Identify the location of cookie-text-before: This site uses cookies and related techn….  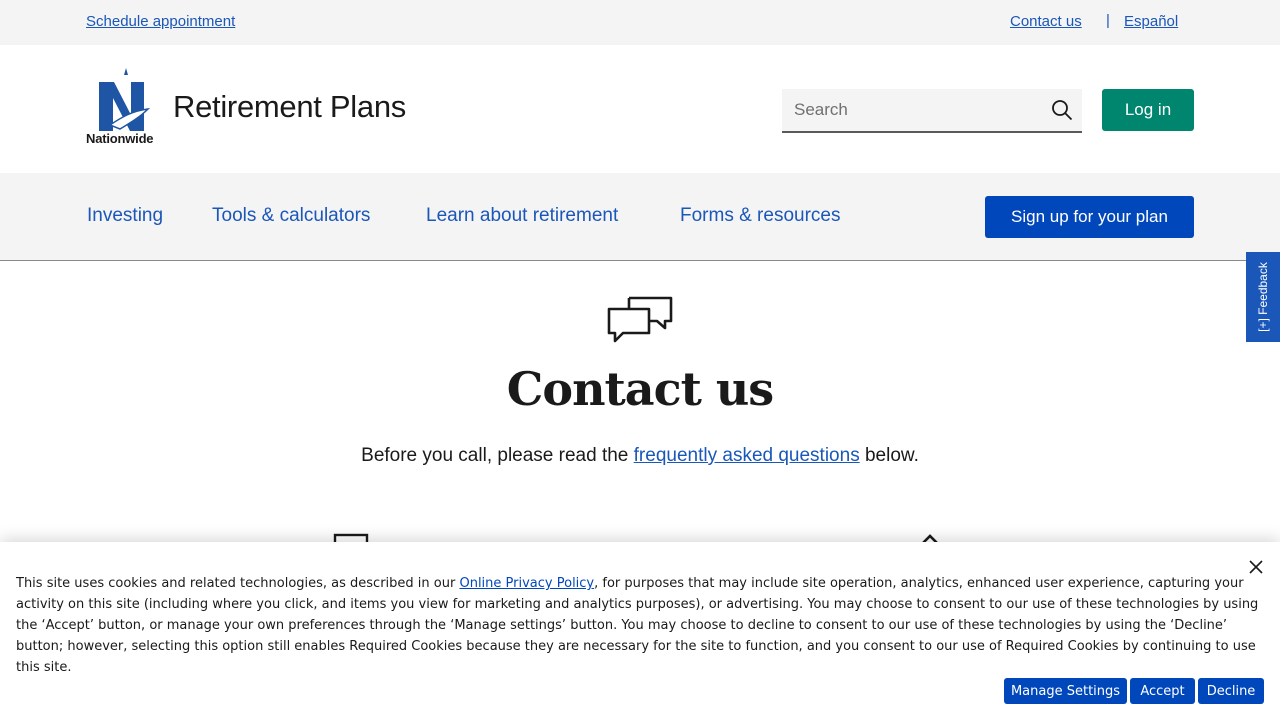
(238, 583).